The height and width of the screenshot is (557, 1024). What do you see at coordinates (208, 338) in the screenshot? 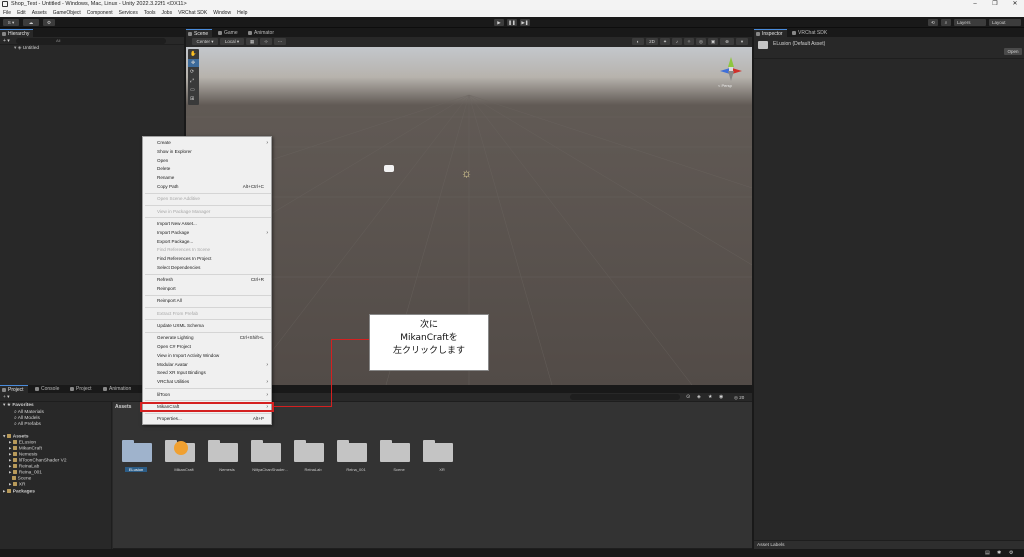
I see `menu-item-generate-lighting: Generate Lighting Ctrl+Shift+L` at bounding box center [208, 338].